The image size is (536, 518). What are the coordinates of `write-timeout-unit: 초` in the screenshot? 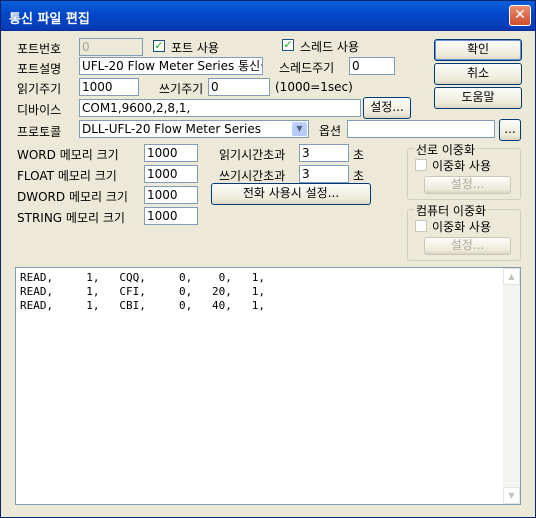 It's located at (359, 176).